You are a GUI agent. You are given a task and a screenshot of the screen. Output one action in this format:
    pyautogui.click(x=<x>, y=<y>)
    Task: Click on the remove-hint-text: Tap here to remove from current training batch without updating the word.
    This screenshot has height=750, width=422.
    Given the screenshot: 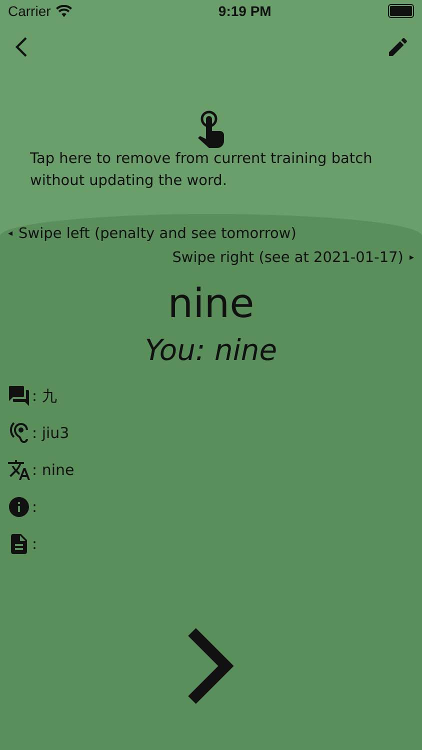 What is the action you would take?
    pyautogui.click(x=211, y=170)
    